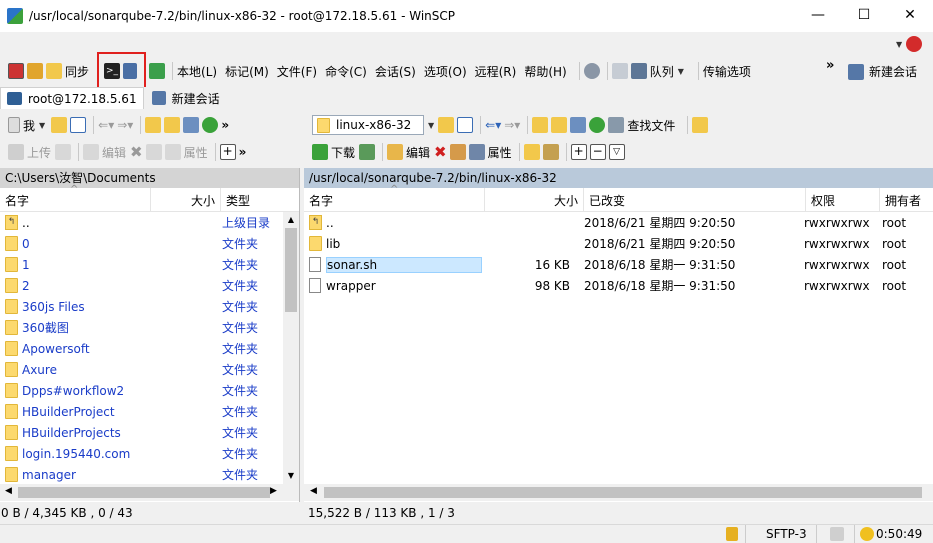  Describe the element at coordinates (63, 152) in the screenshot. I see `upload-options-icon` at that location.